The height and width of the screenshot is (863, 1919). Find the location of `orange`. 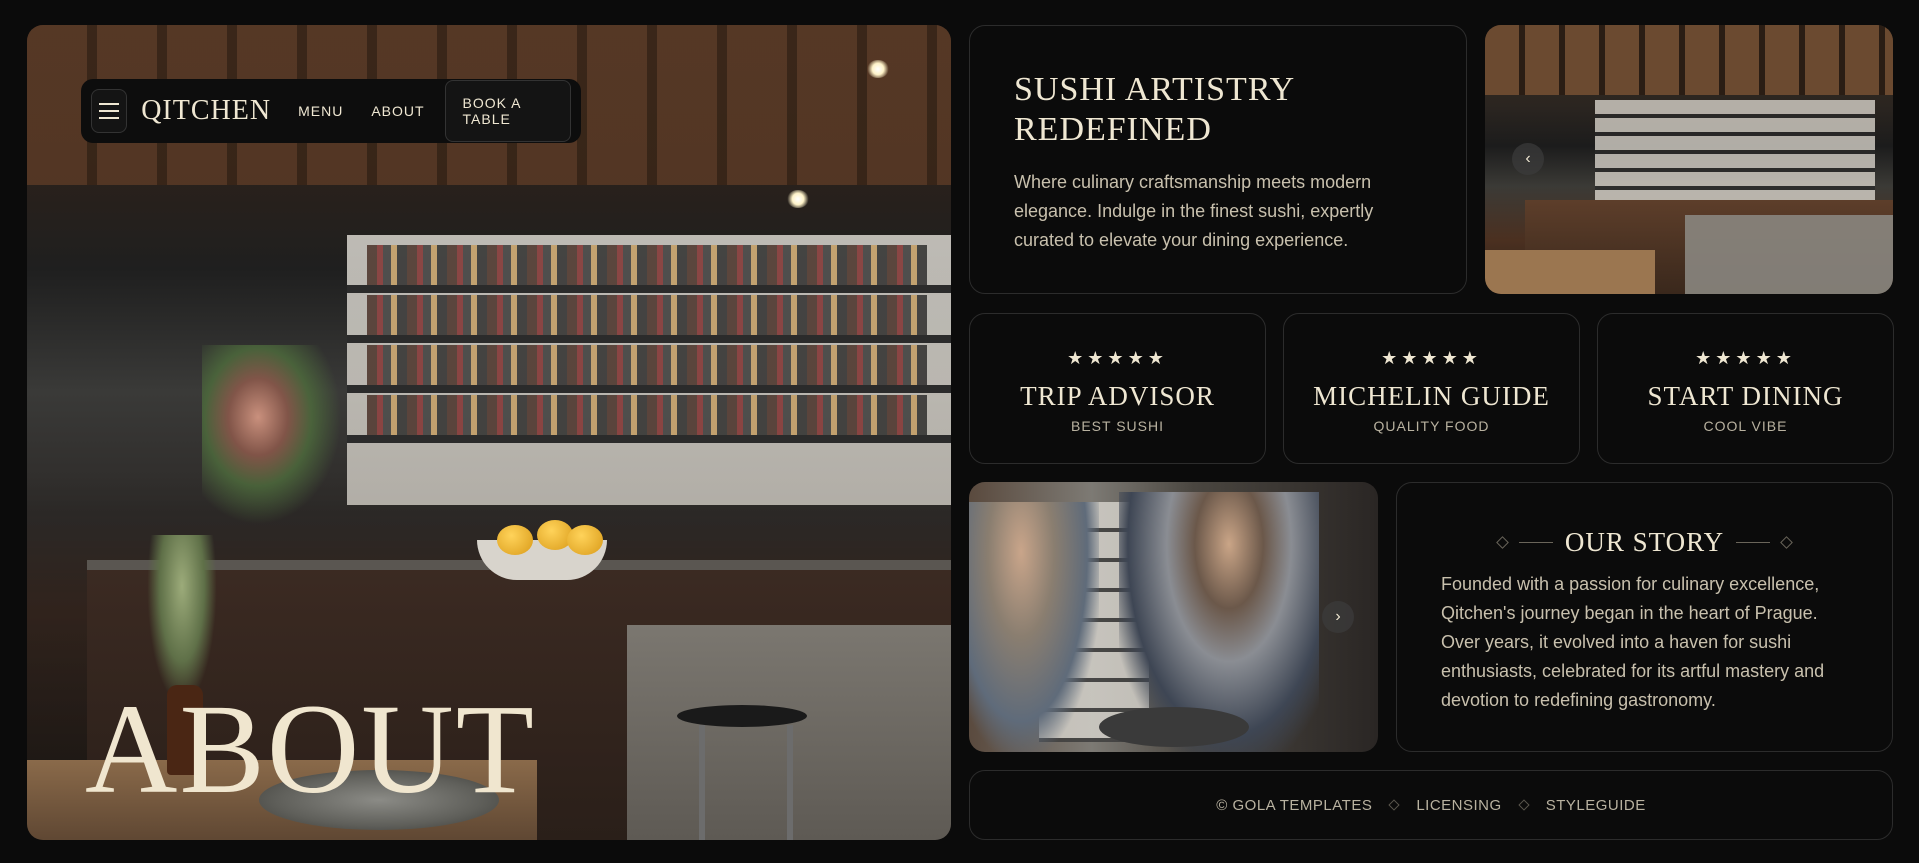

orange is located at coordinates (585, 540).